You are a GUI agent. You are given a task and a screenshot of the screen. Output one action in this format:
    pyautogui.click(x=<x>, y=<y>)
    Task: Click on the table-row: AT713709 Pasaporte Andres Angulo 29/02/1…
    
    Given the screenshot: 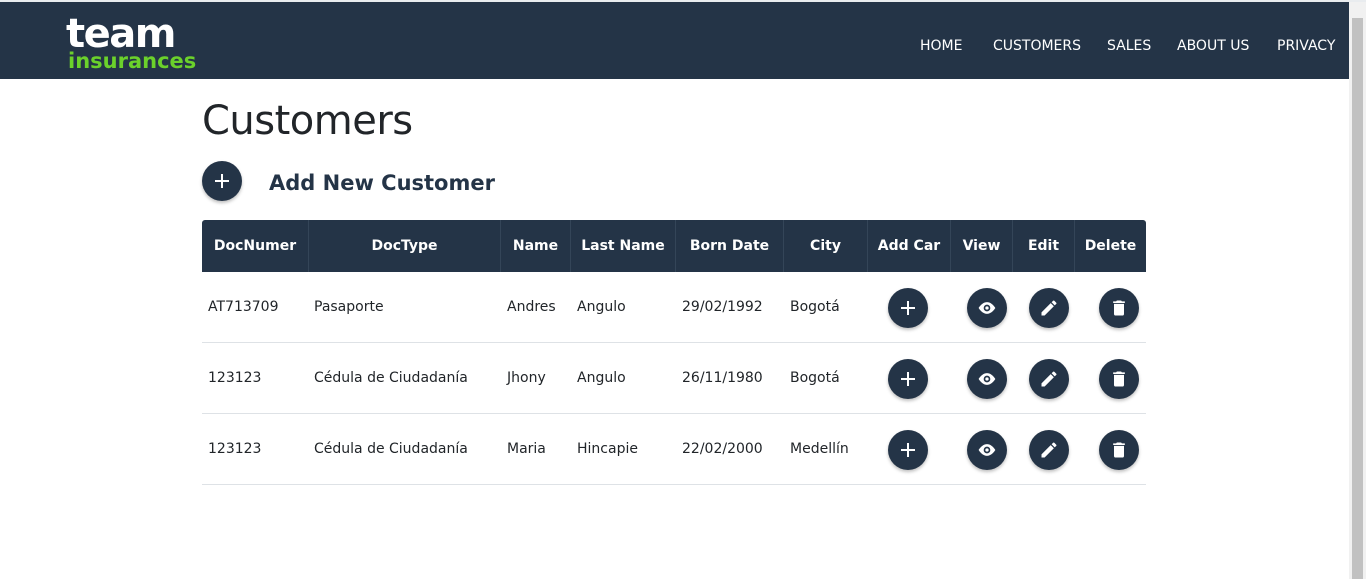 What is the action you would take?
    pyautogui.click(x=674, y=307)
    